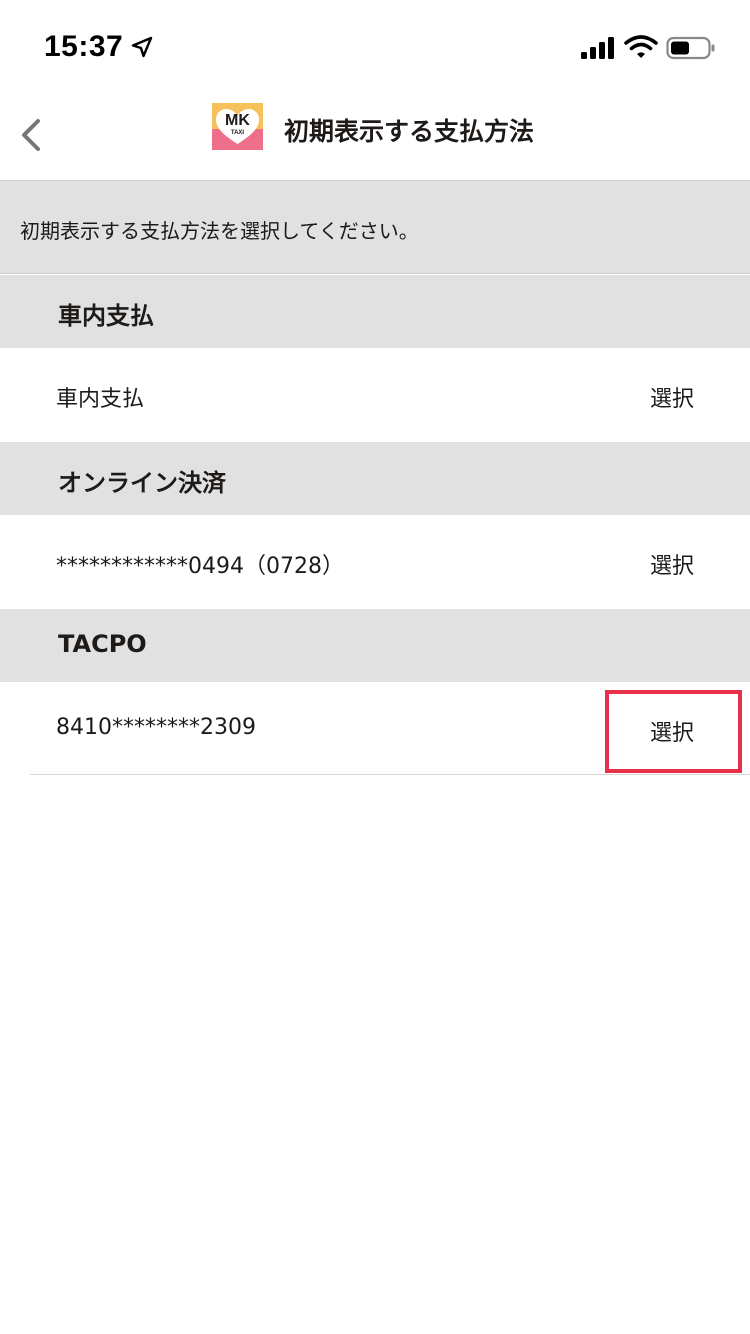 This screenshot has height=1334, width=750. I want to click on instruction-banner: 初期表示する支払方法を選択してください。, so click(375, 227).